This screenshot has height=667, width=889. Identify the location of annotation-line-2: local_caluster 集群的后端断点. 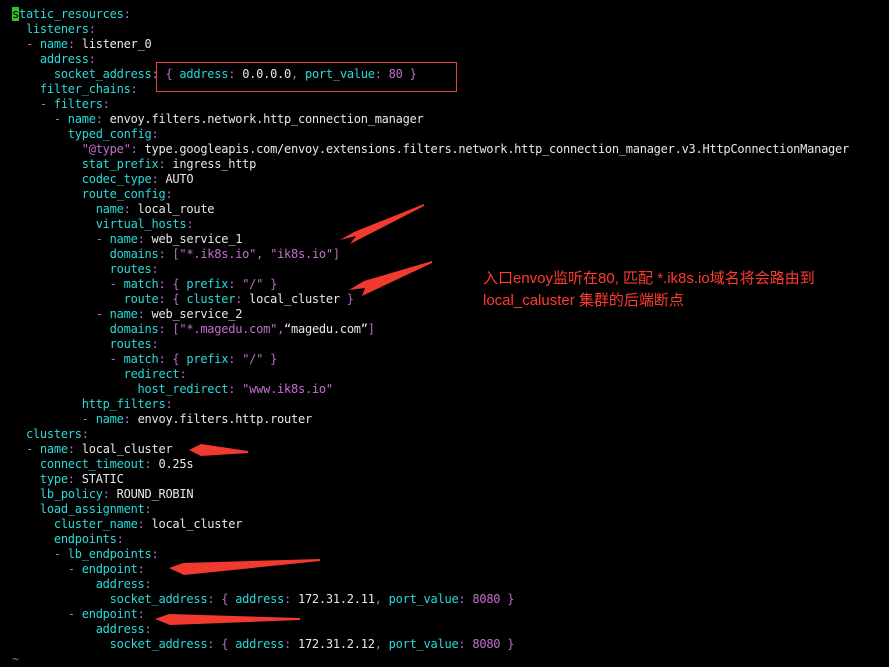
(583, 300).